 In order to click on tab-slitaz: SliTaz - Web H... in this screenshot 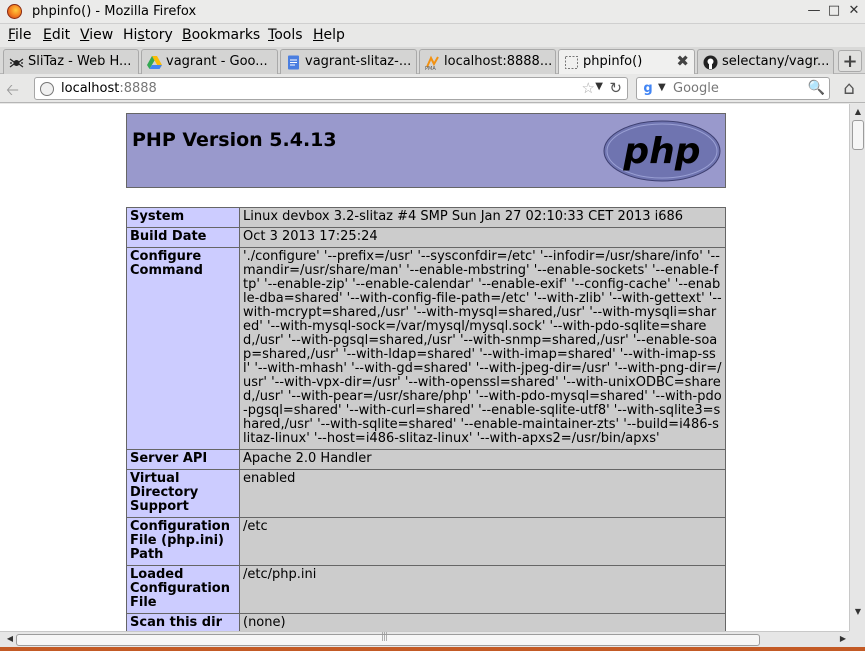, I will do `click(71, 61)`.